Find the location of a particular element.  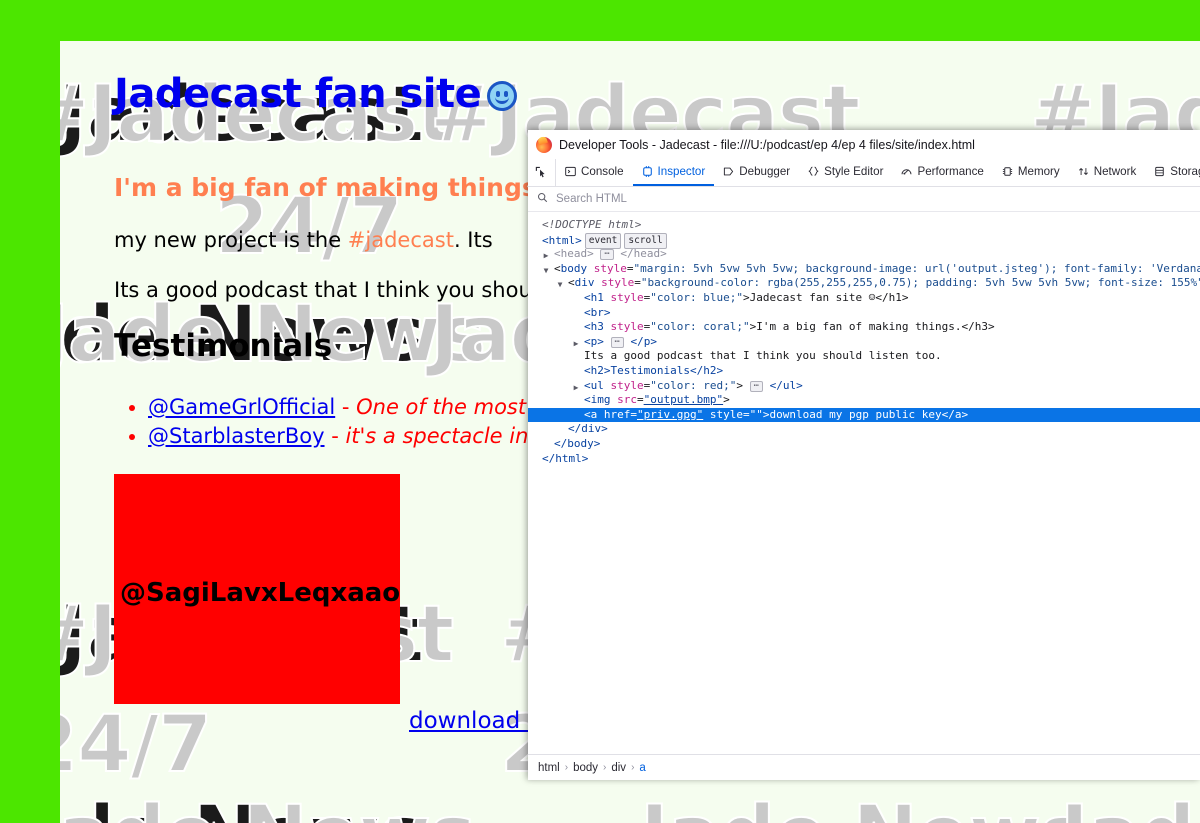

search-input is located at coordinates (654, 199).